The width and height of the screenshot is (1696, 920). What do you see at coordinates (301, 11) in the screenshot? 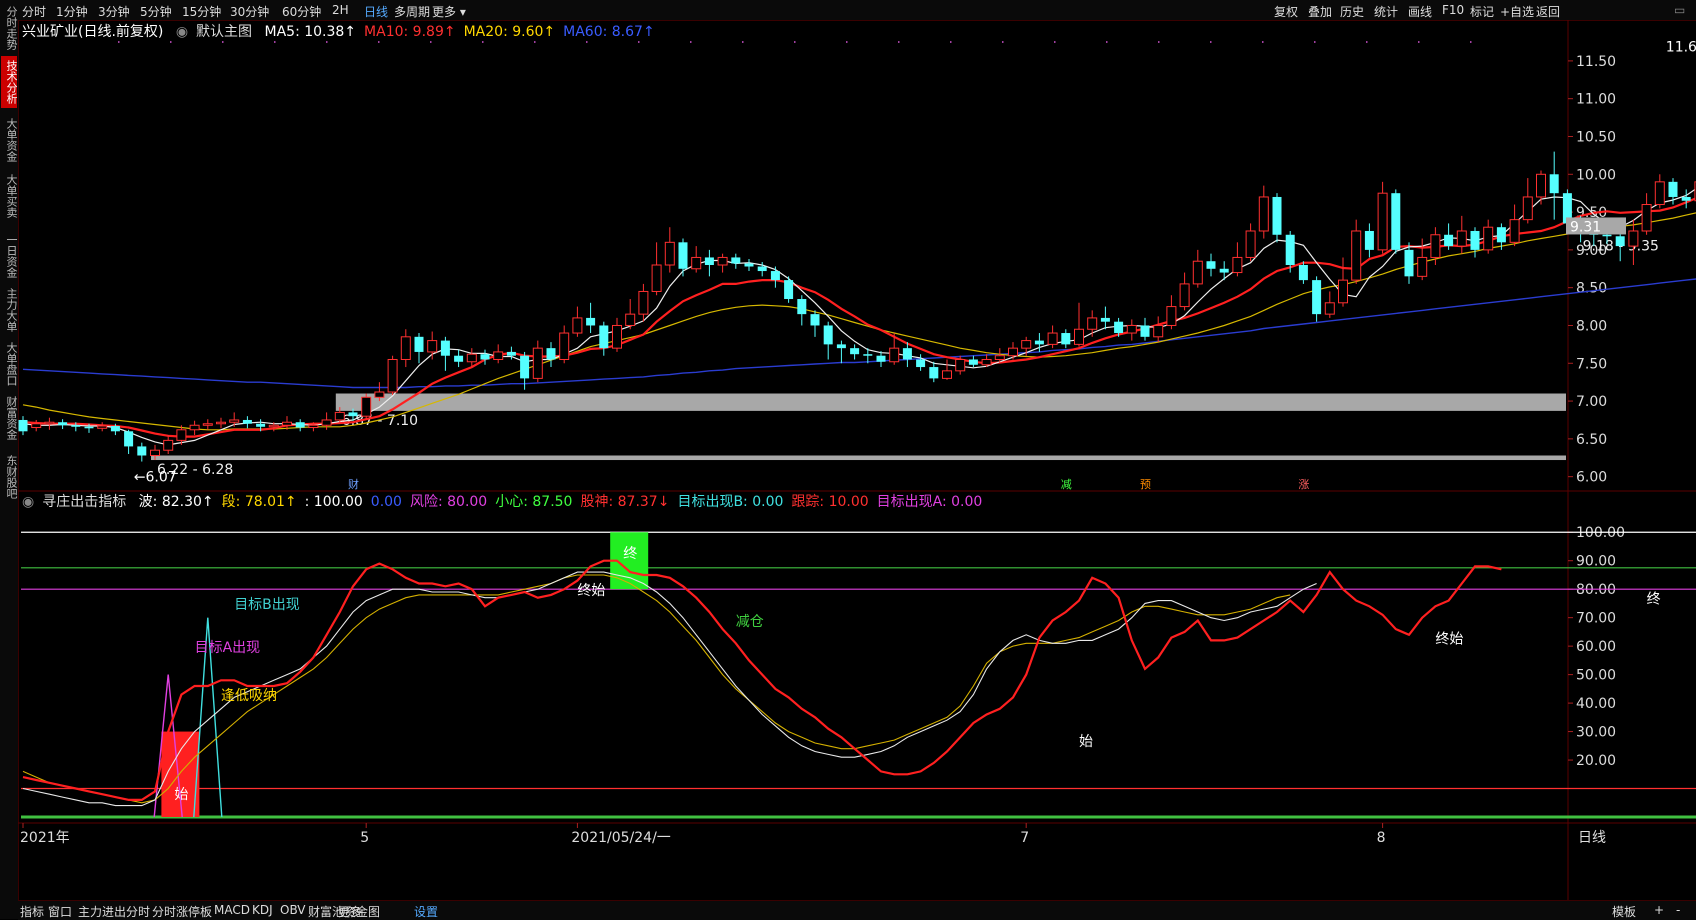
I see `timeframe-6: 60分钟` at bounding box center [301, 11].